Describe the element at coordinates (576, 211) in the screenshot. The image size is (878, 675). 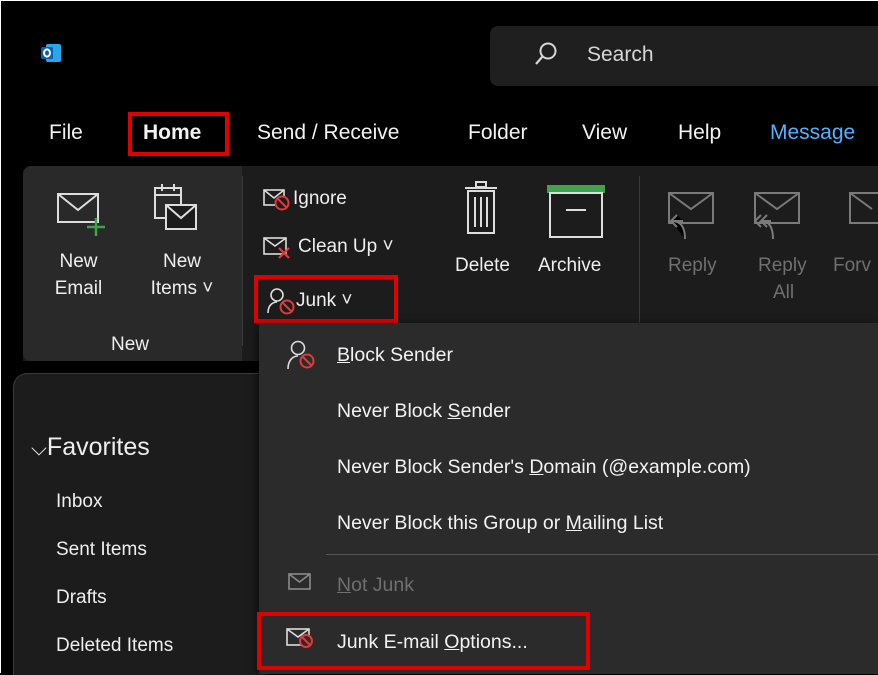
I see `archive-icon` at that location.